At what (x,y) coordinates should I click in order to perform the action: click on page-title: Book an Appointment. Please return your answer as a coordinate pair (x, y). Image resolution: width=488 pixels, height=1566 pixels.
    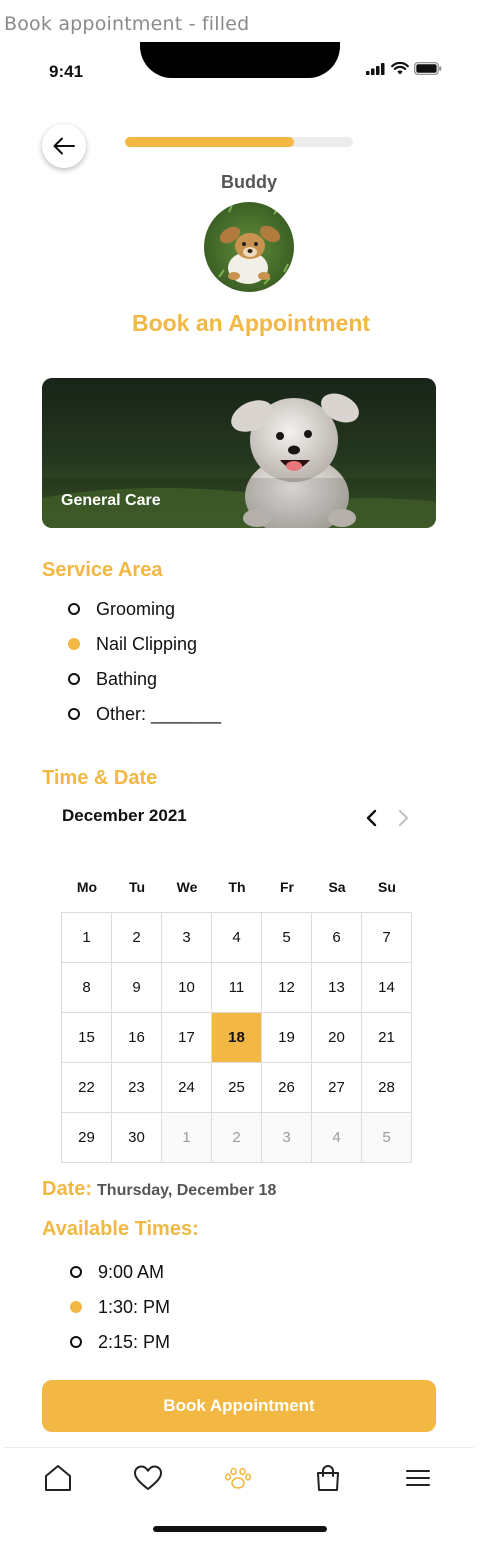
    Looking at the image, I should click on (251, 323).